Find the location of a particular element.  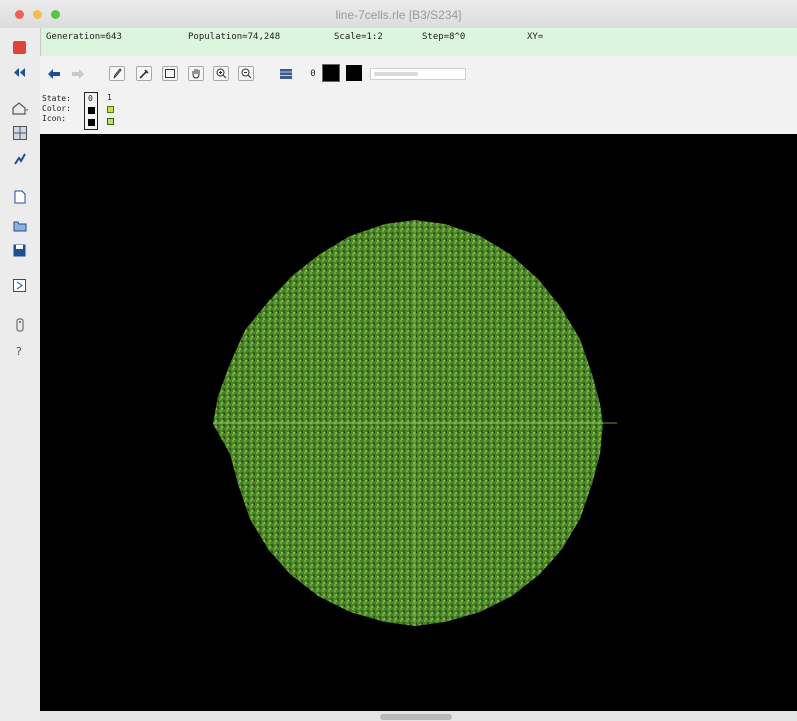

eyedropper-icon is located at coordinates (144, 74).